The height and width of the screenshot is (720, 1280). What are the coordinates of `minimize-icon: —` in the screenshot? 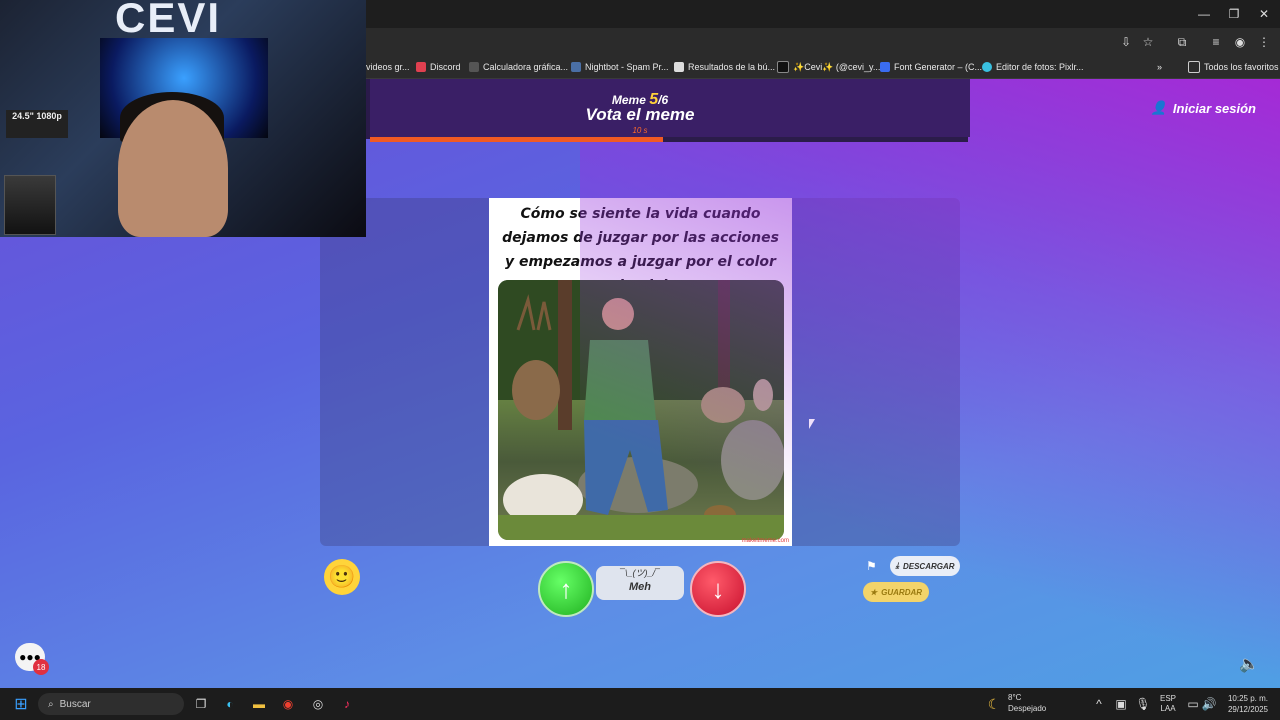 It's located at (1204, 14).